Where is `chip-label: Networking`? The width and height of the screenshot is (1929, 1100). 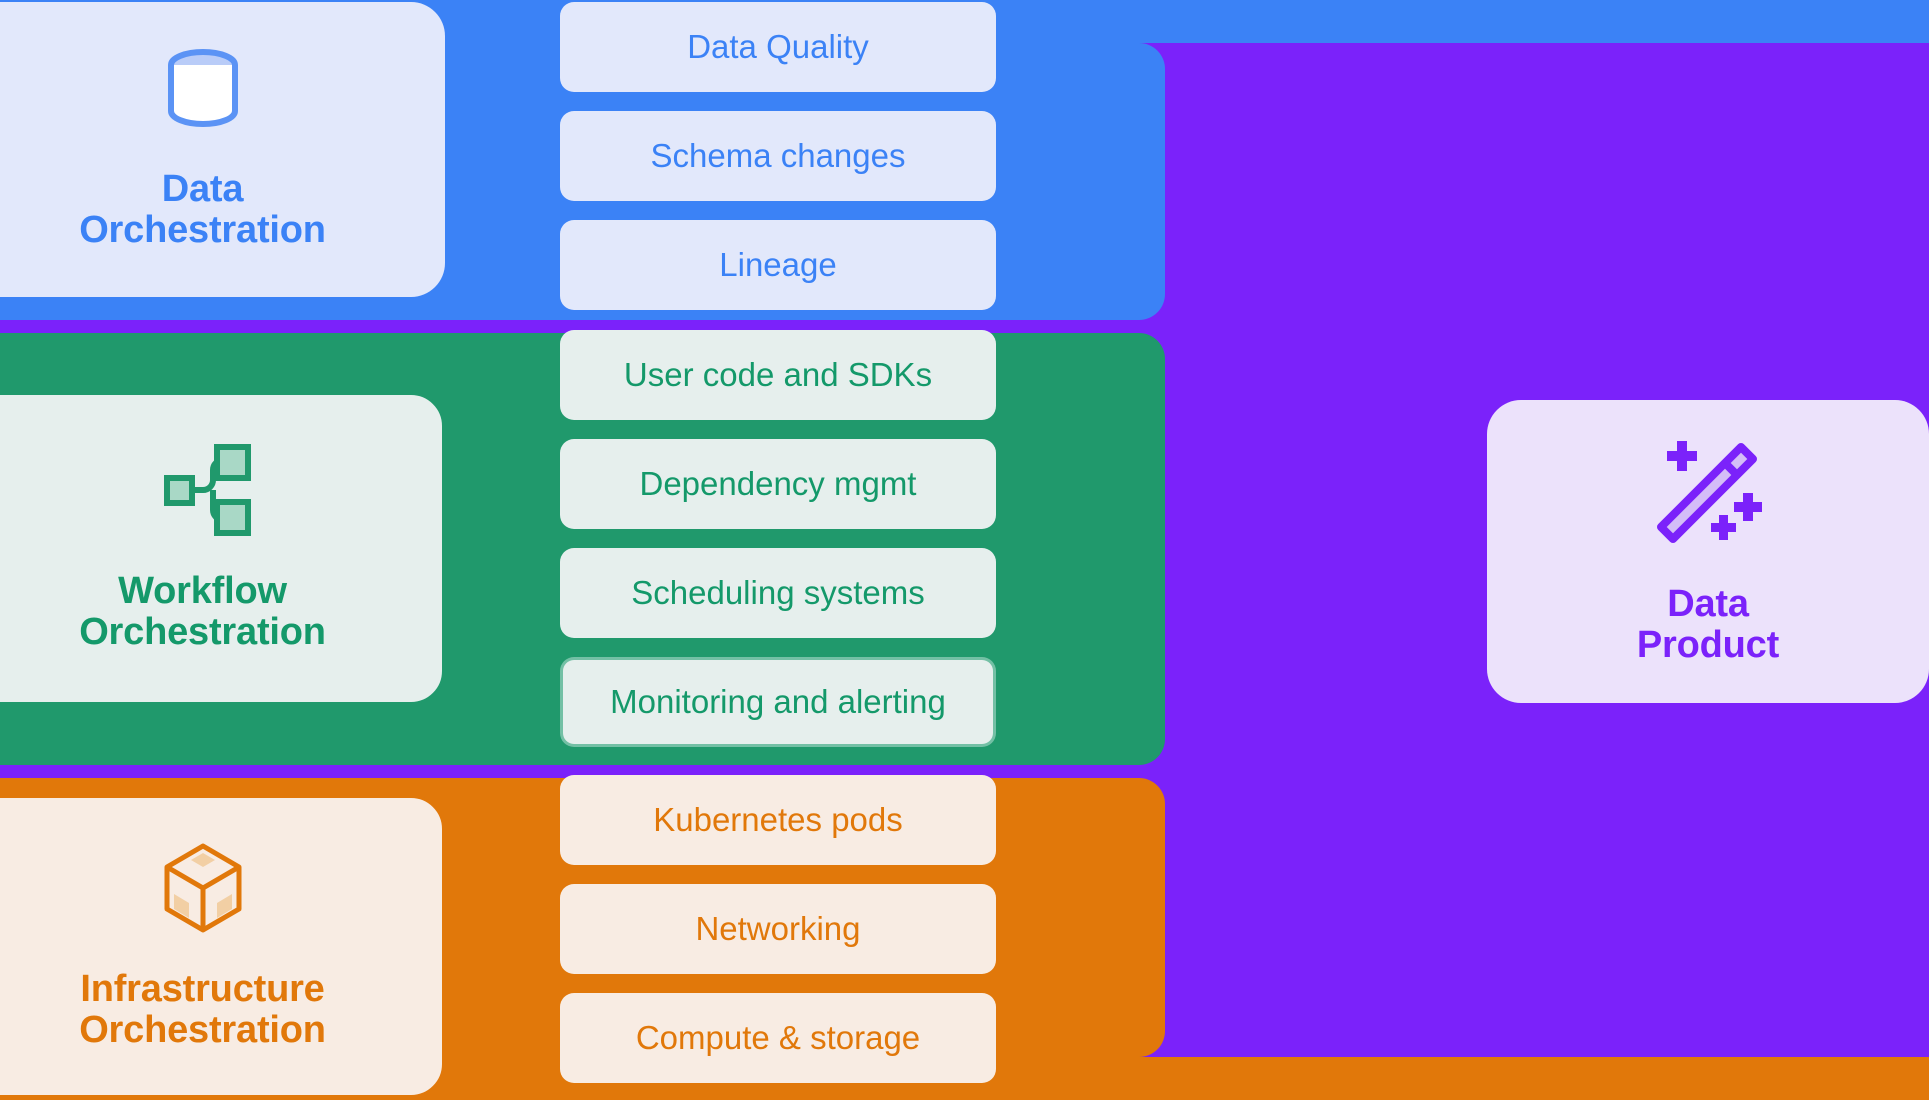
chip-label: Networking is located at coordinates (778, 928).